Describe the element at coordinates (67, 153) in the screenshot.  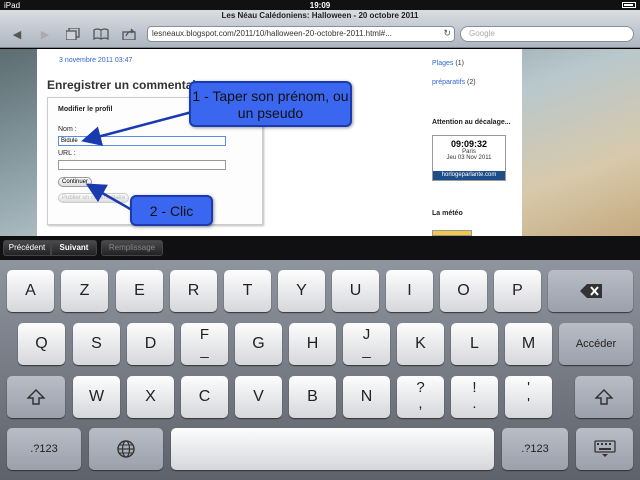
I see `url-label: URL :` at that location.